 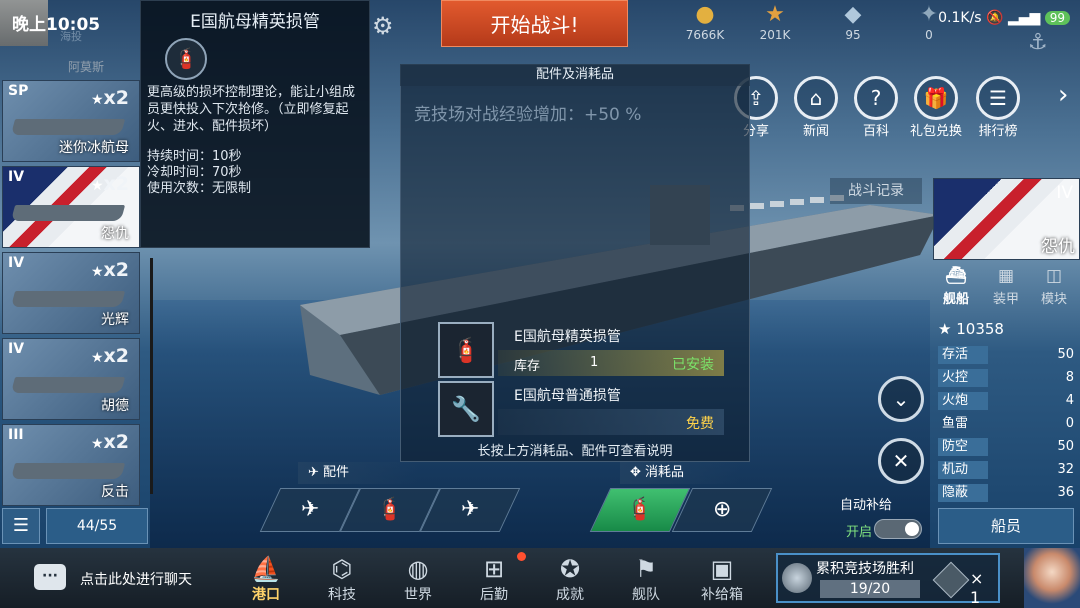 What do you see at coordinates (1006, 276) in the screenshot?
I see `armor-icon: ▦` at bounding box center [1006, 276].